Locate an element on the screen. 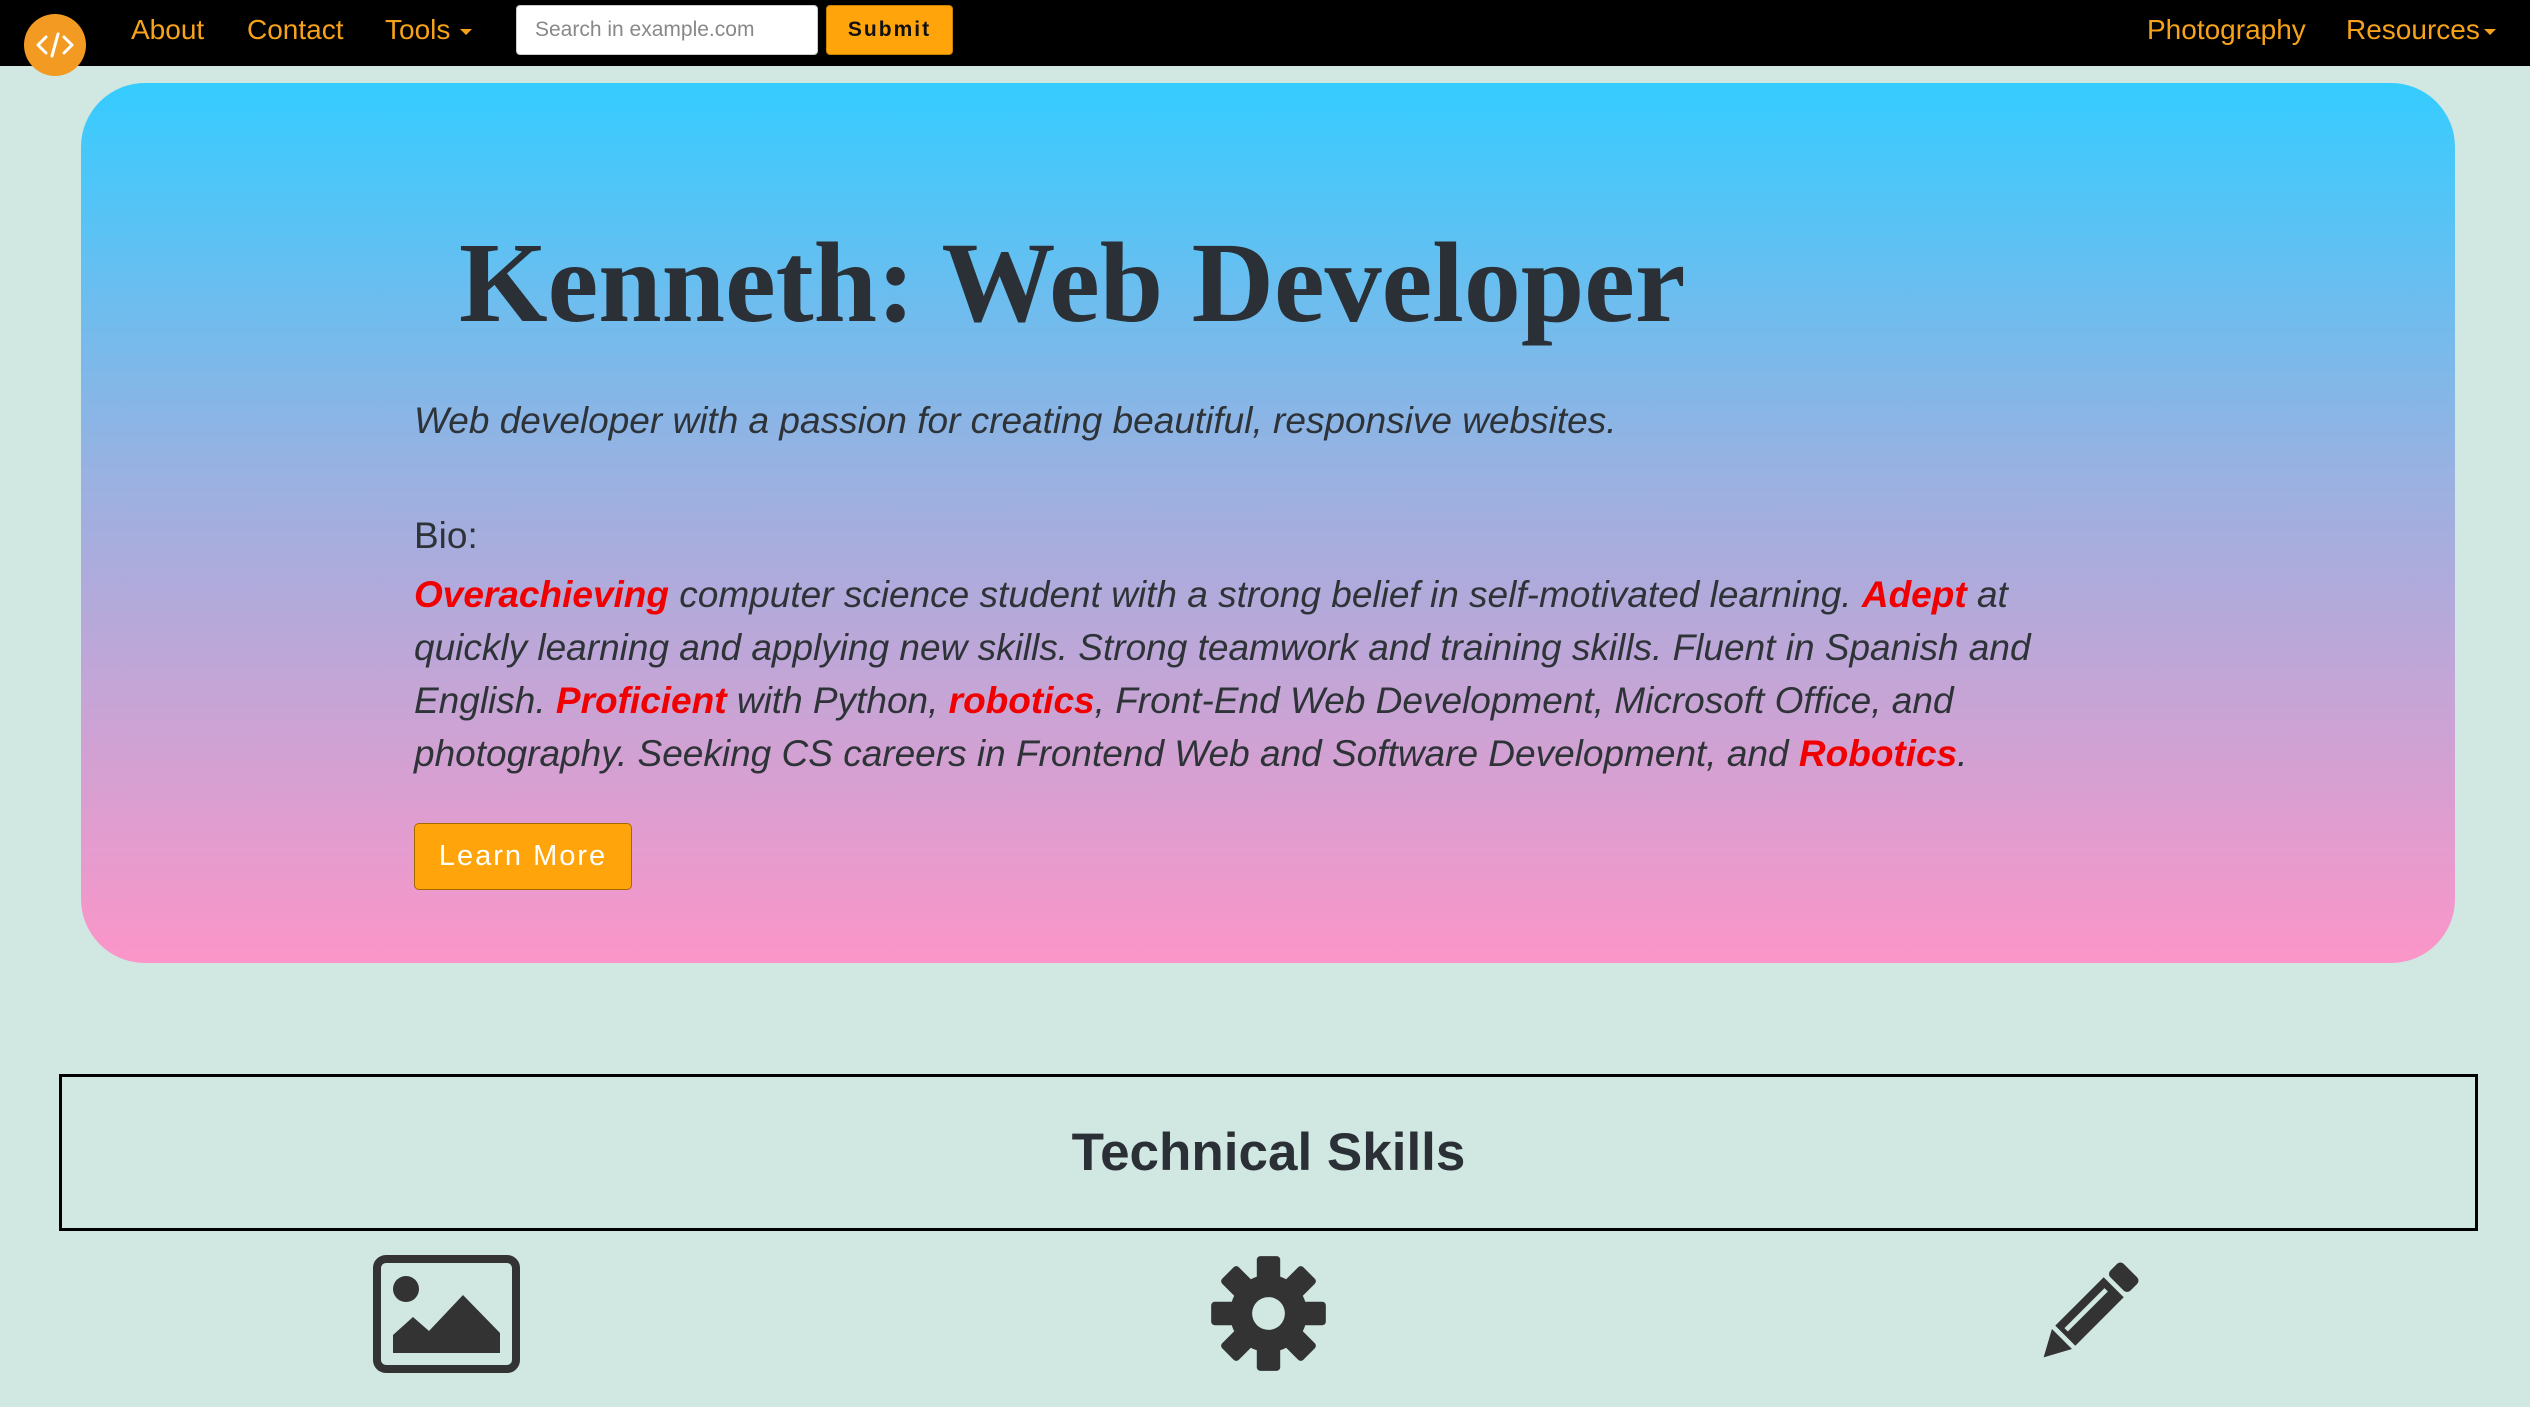 This screenshot has height=1407, width=2530. bio-highlight: Robotics is located at coordinates (1878, 753).